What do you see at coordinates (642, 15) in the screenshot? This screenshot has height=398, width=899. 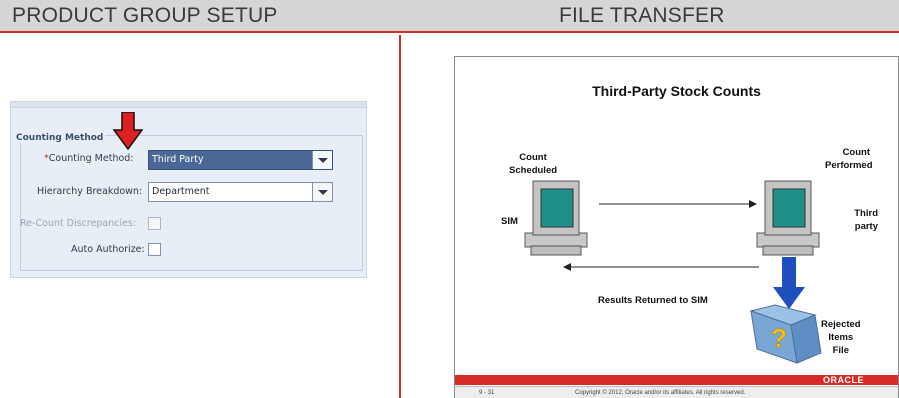 I see `file-transfer-title: FILE TRANSFER` at bounding box center [642, 15].